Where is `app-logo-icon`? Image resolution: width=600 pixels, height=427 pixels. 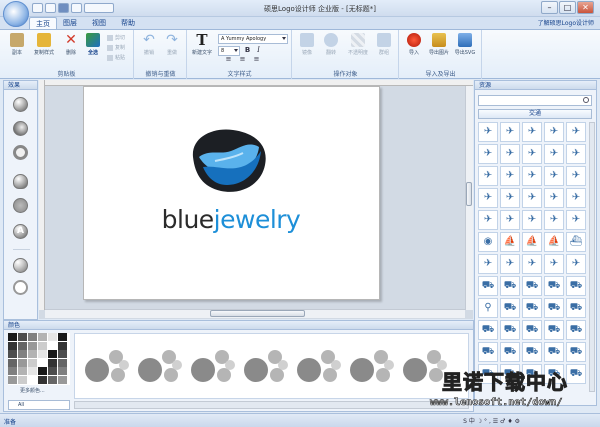
app-logo-icon is located at coordinates (16, 14).